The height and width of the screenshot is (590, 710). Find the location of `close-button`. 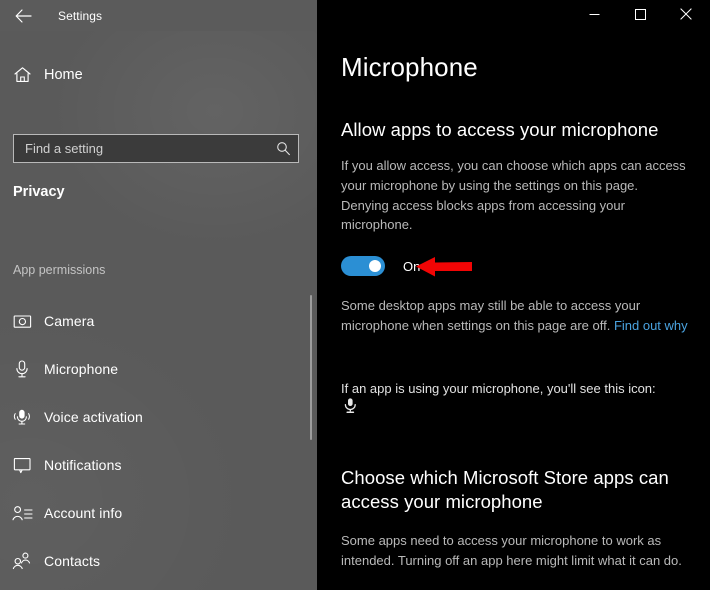

close-button is located at coordinates (686, 15).